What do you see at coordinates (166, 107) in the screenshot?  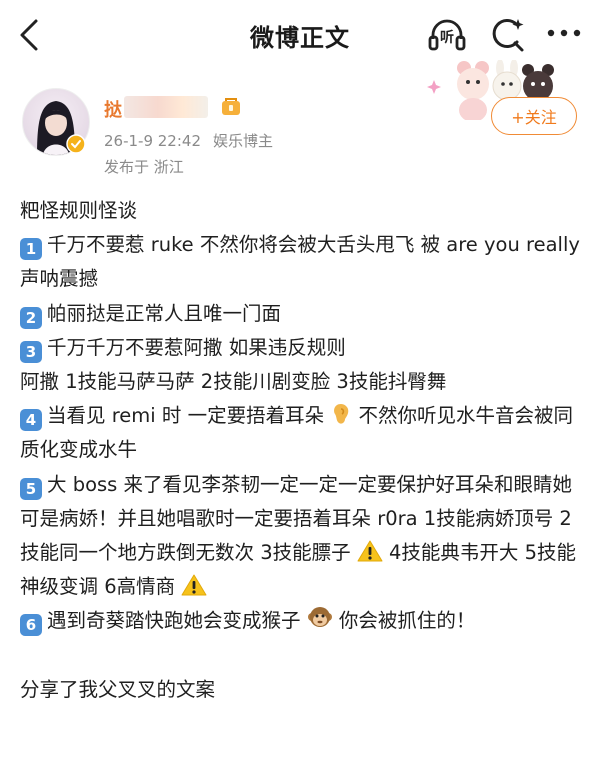 I see `redacted-name-area` at bounding box center [166, 107].